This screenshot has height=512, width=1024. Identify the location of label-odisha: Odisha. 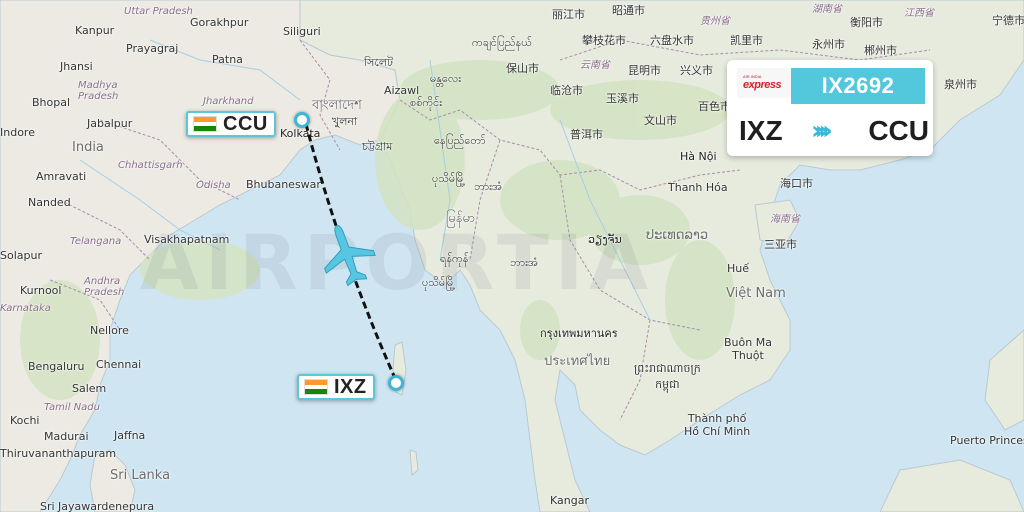
(213, 185).